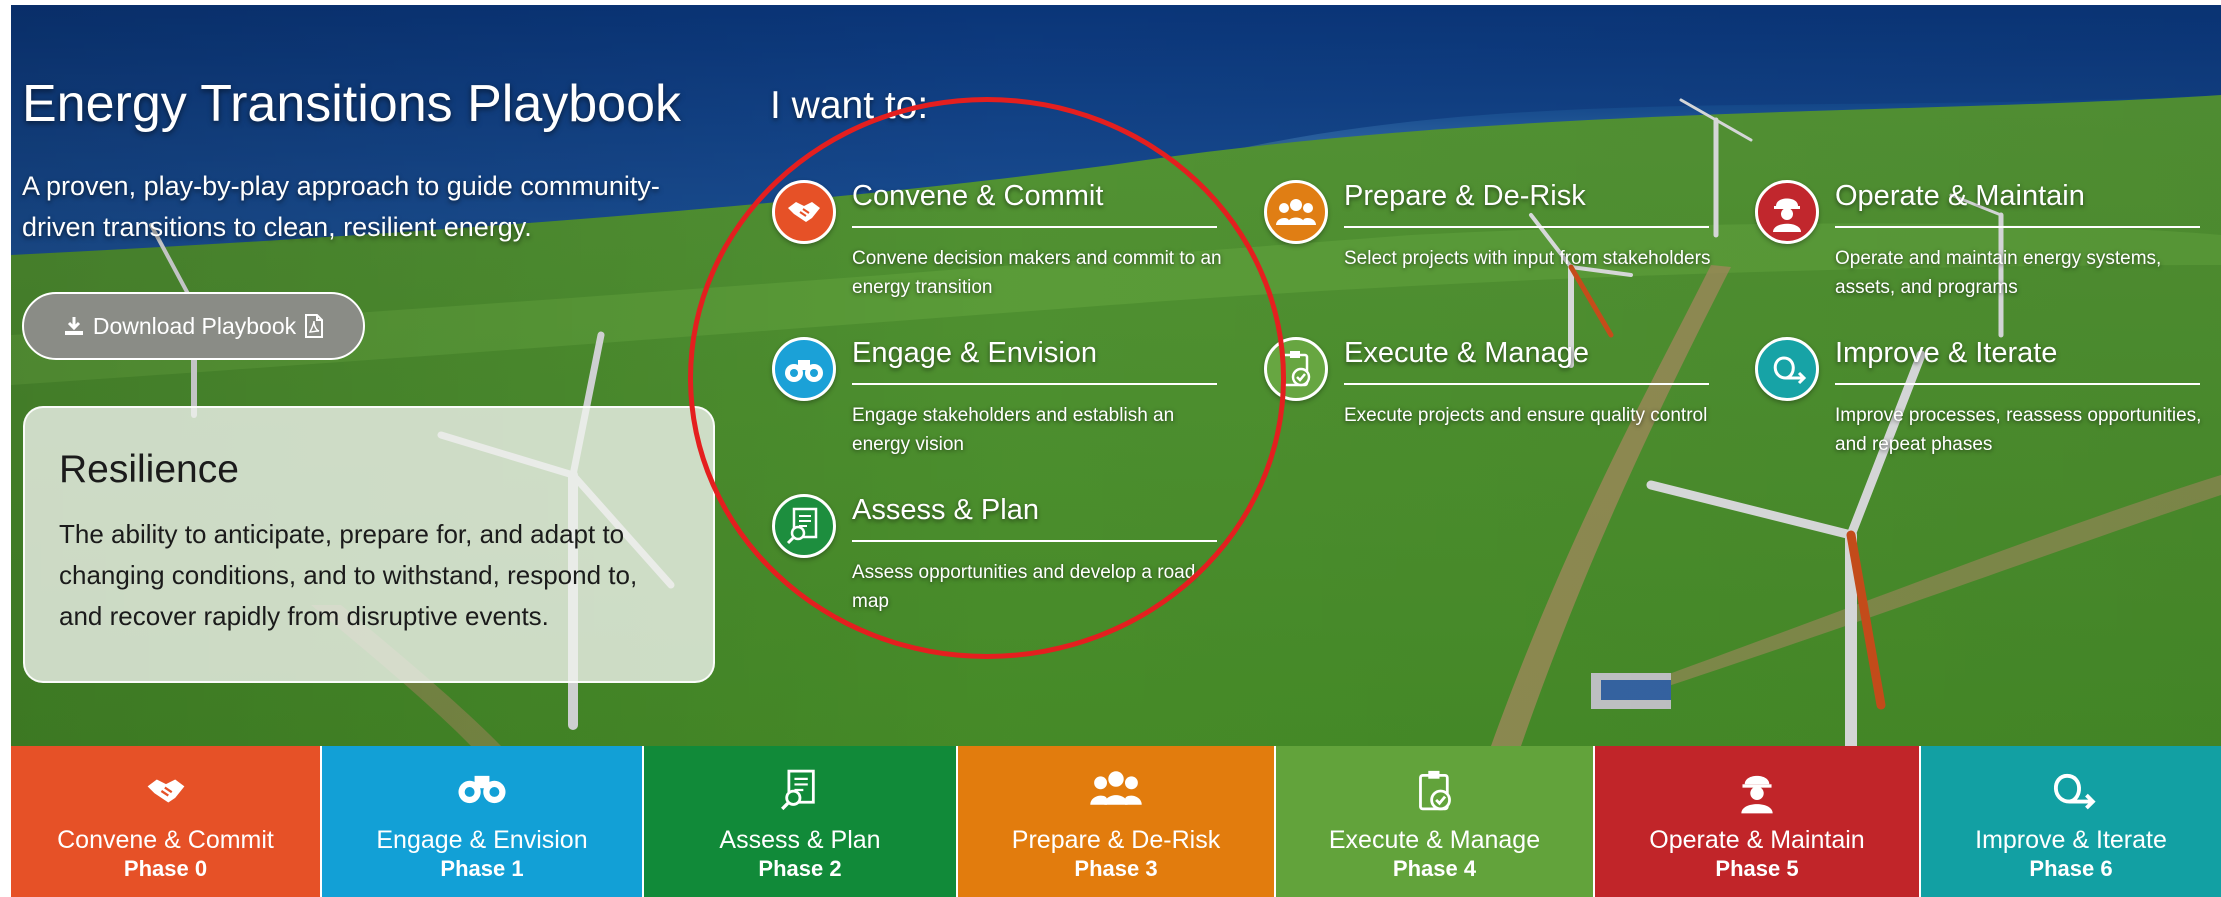  Describe the element at coordinates (945, 510) in the screenshot. I see `phase-card-title: Assess & Plan` at that location.